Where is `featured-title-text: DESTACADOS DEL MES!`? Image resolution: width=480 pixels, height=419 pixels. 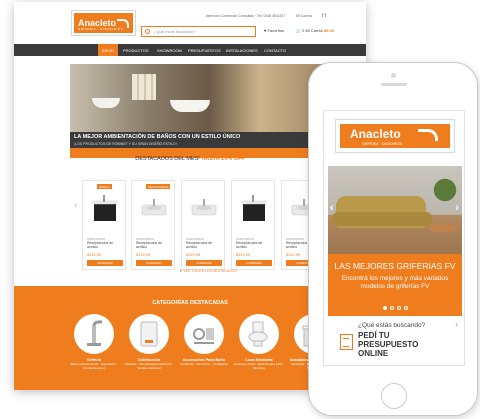
featured-title-text: DESTACADOS DEL MES! is located at coordinates (167, 159).